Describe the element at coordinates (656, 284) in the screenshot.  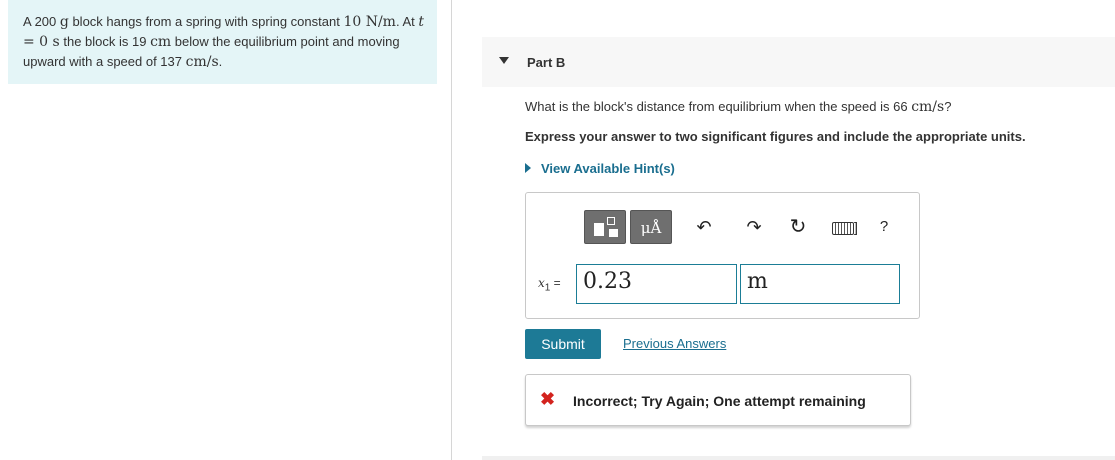
I see `value-input: 0.23` at that location.